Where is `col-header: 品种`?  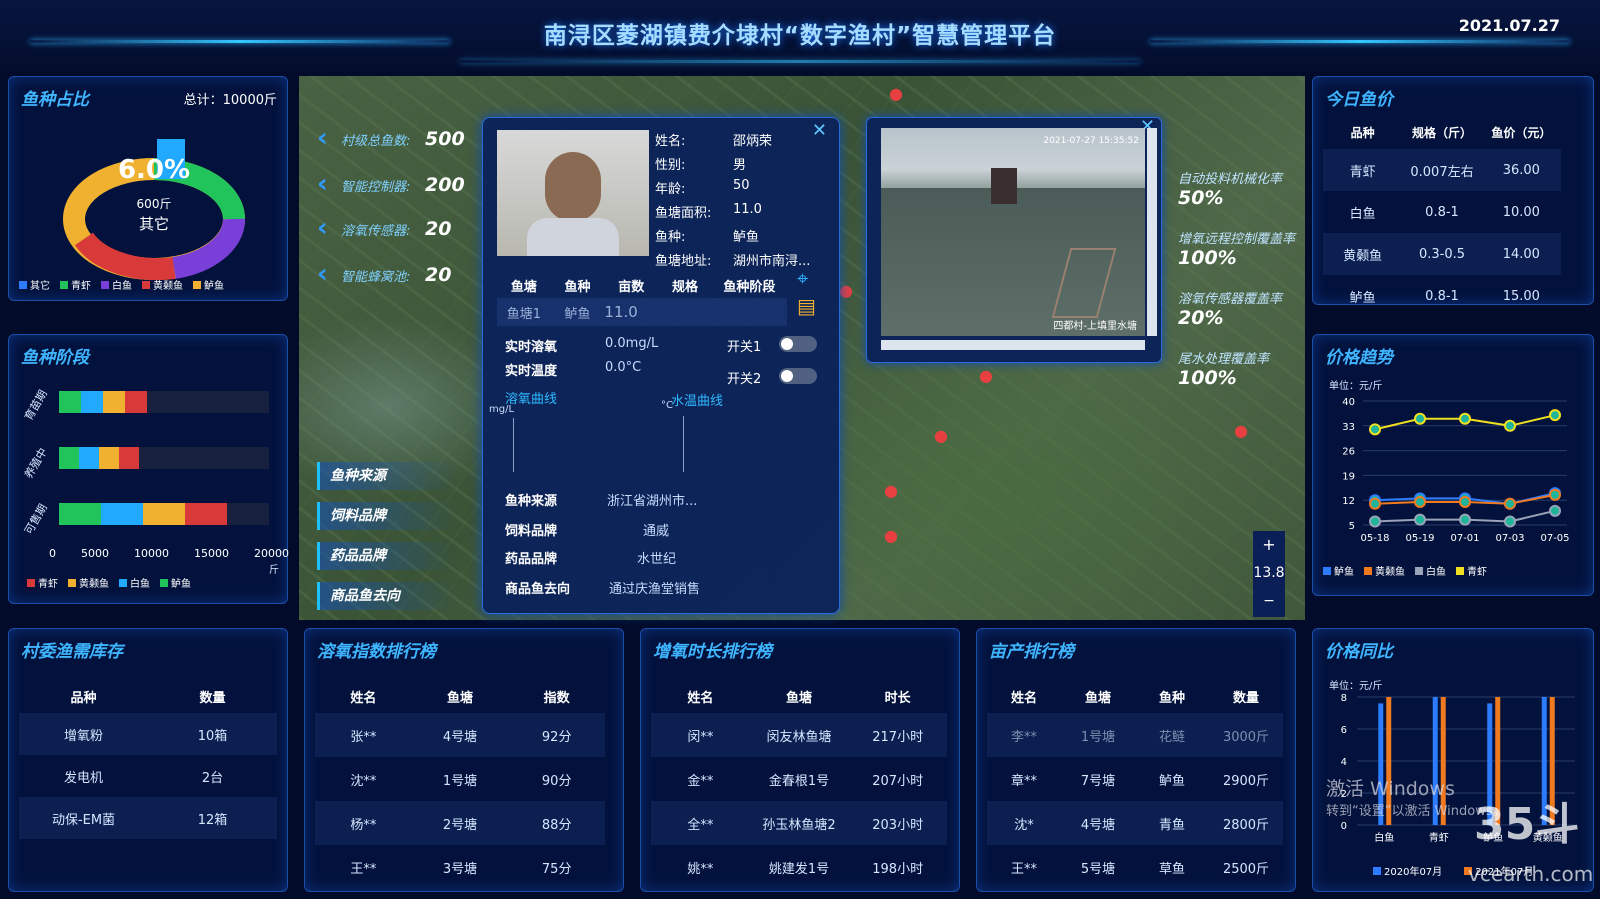
col-header: 品种 is located at coordinates (1362, 132).